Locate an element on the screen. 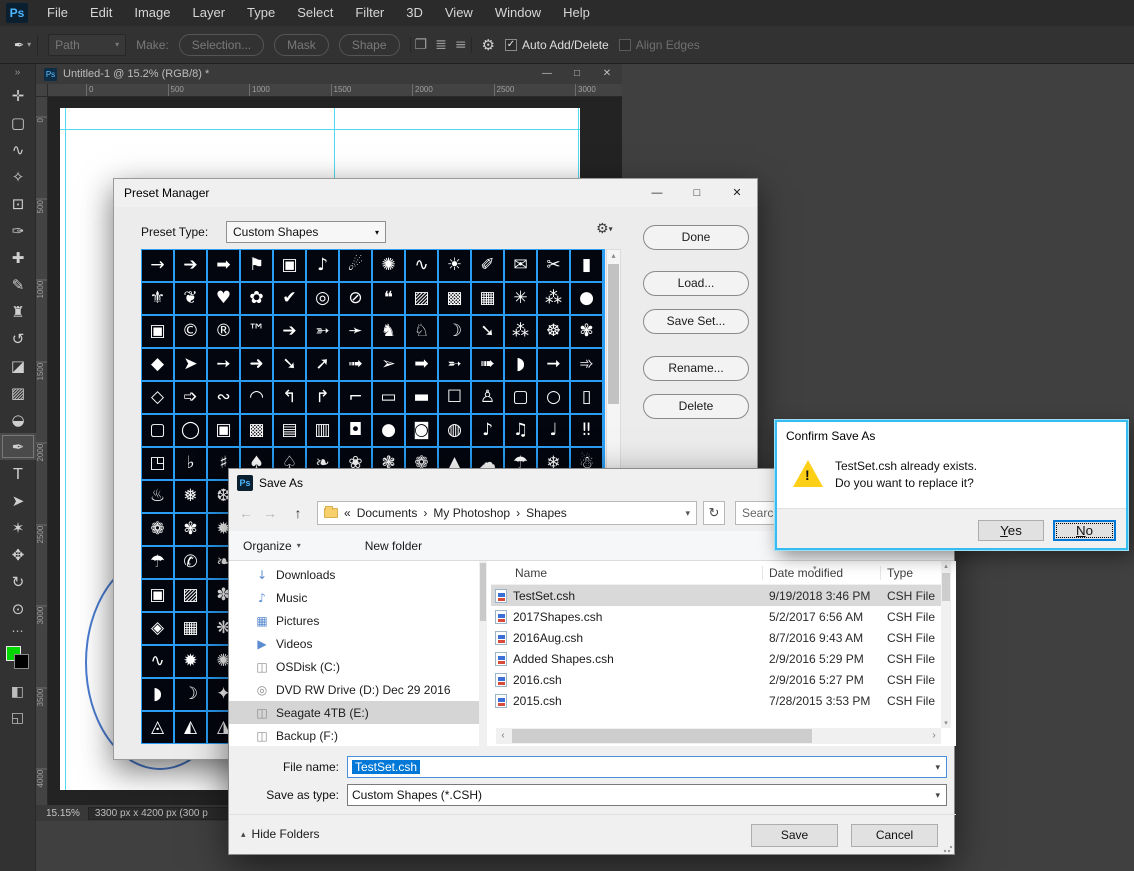 This screenshot has height=871, width=1134. shape-tile: ➛ is located at coordinates (355, 331).